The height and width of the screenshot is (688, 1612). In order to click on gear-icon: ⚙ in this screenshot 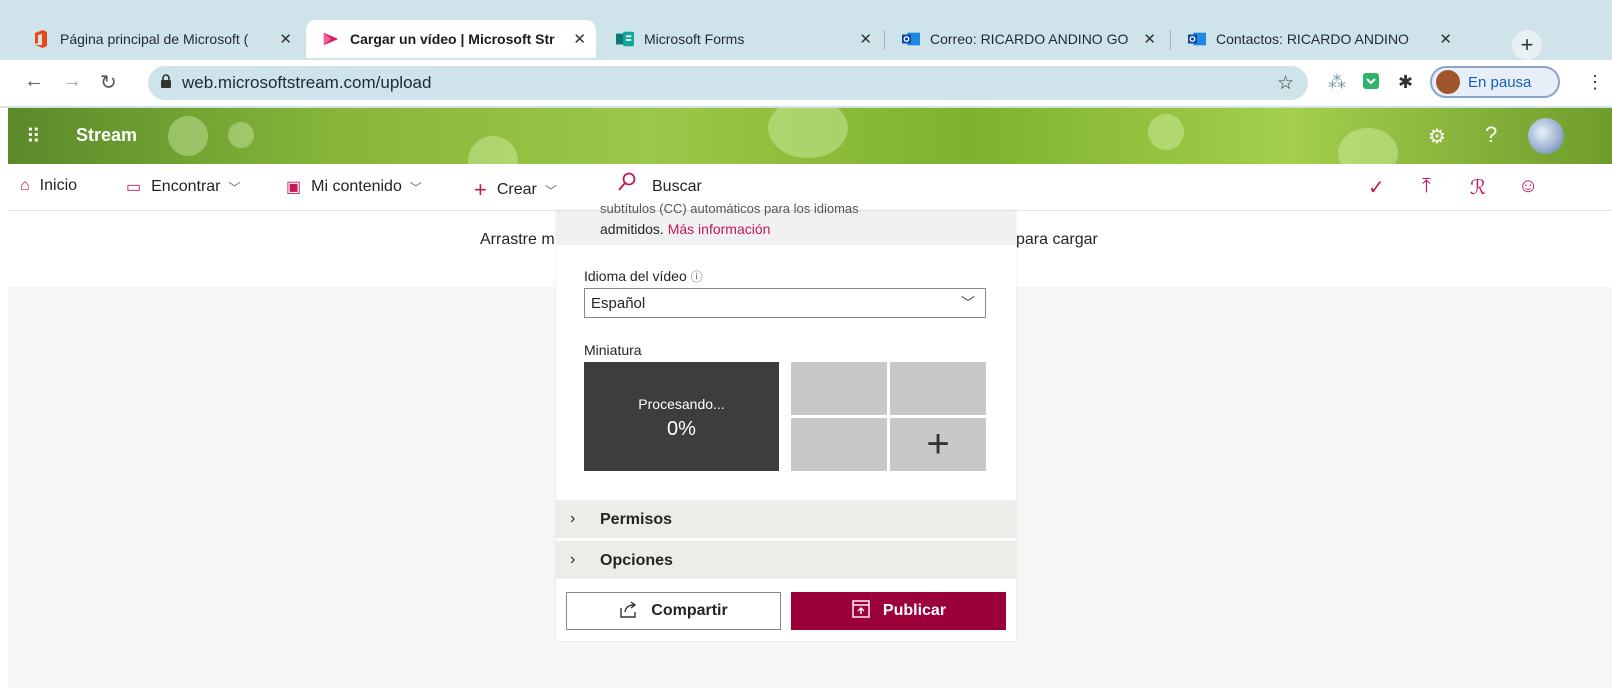, I will do `click(1437, 136)`.